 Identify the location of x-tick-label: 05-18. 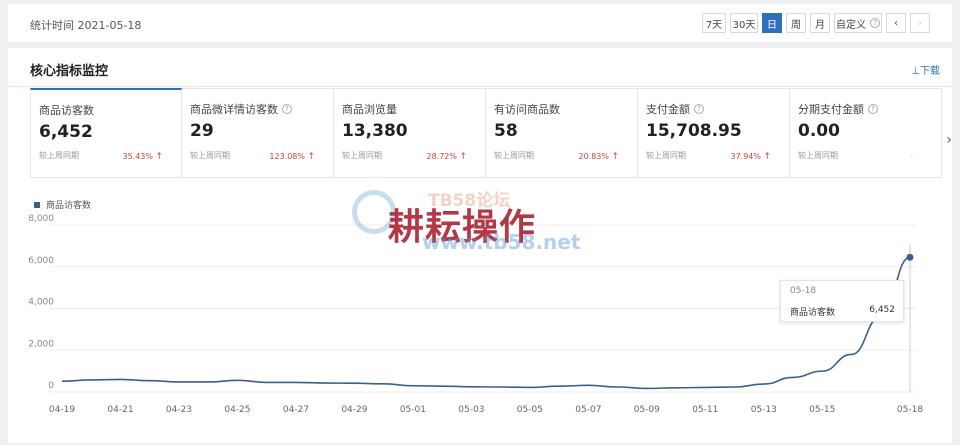
(910, 410).